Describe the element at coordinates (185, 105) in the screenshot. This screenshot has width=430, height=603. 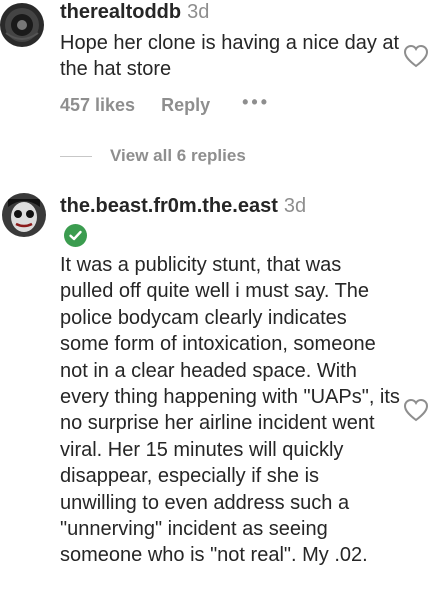
I see `reply-button: Reply` at that location.